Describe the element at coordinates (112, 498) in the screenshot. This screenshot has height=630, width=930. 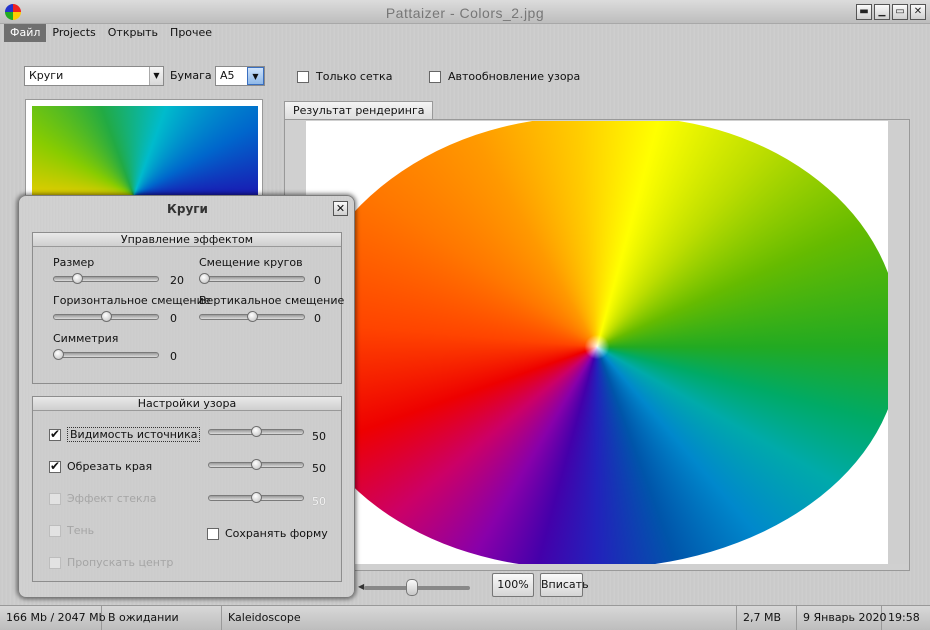
I see `glass-effect-label: Эффект стекла` at that location.